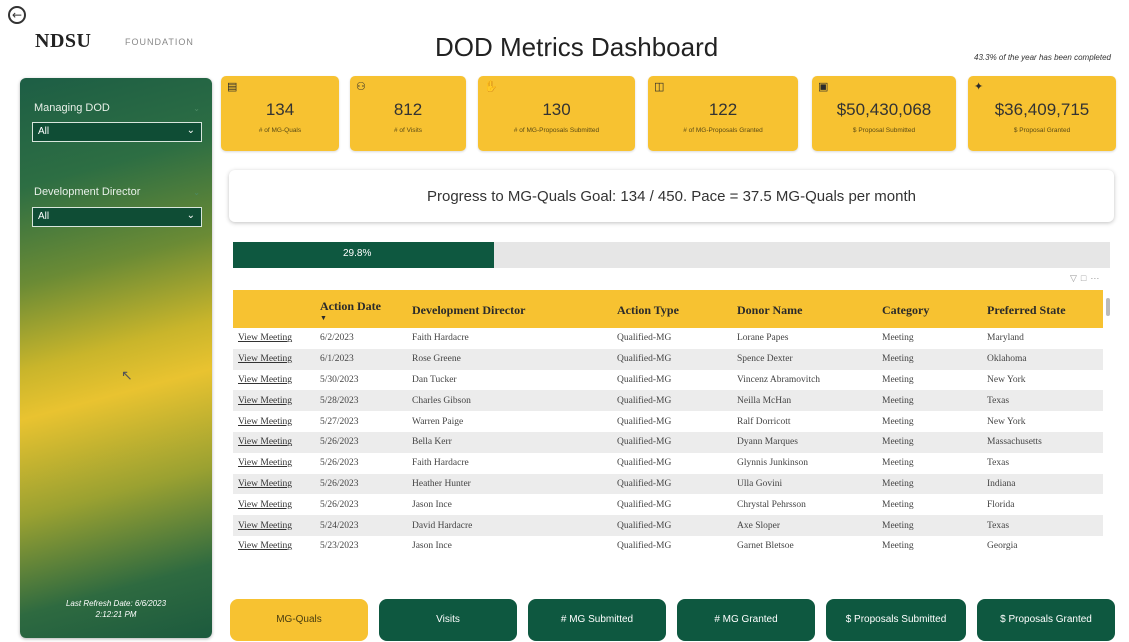 This screenshot has width=1129, height=642. Describe the element at coordinates (1096, 278) in the screenshot. I see `more-options-icon: ⋯` at that location.